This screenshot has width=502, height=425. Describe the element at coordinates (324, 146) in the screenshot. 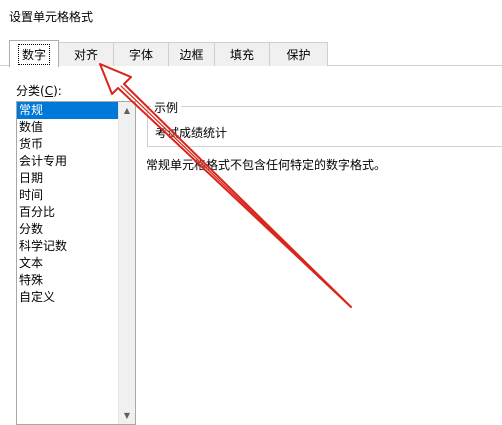

I see `sample-group-bottom-border` at that location.